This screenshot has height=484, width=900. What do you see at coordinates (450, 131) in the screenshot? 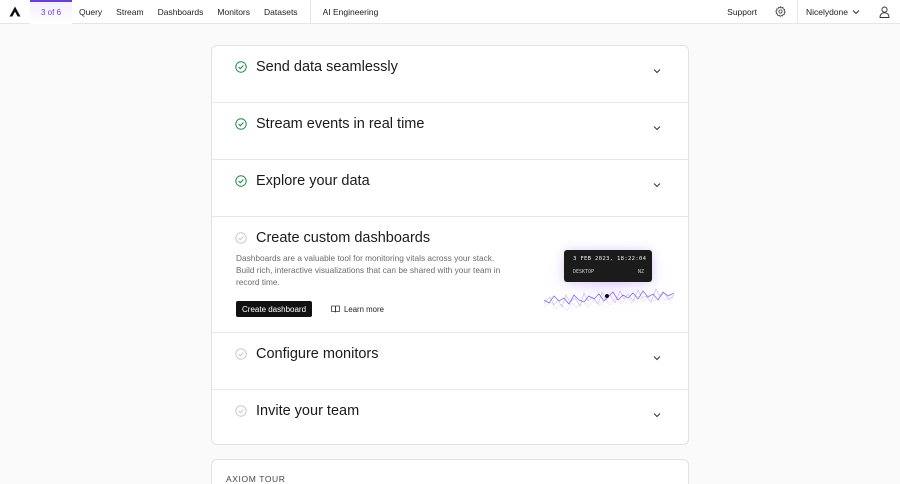
I see `step-stream-events: Stream events in real time` at bounding box center [450, 131].